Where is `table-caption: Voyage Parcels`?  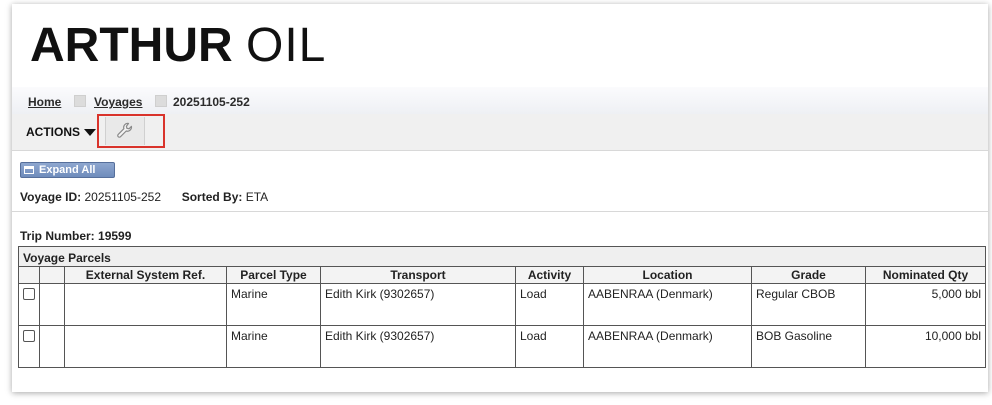
table-caption: Voyage Parcels is located at coordinates (502, 256).